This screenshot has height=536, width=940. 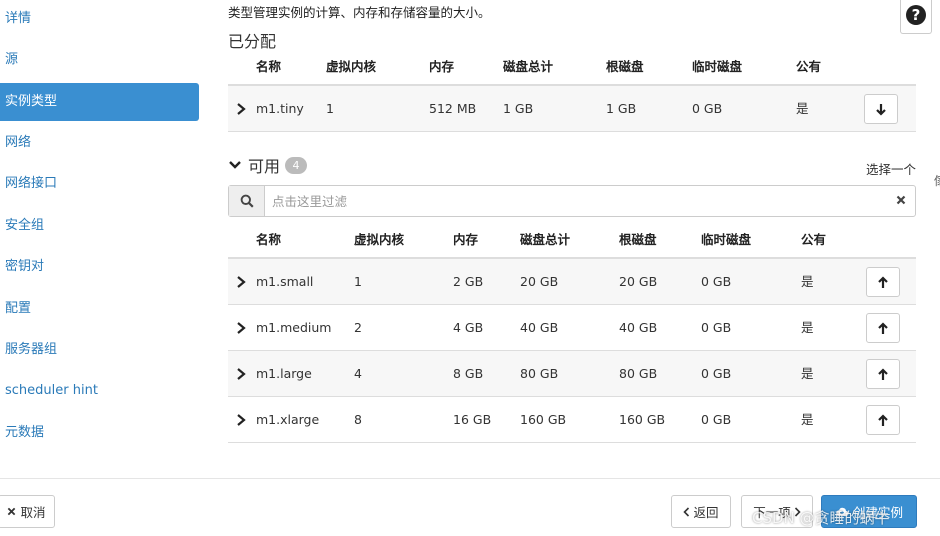 What do you see at coordinates (638, 327) in the screenshot?
I see `flavor-root-disk: 40 GB` at bounding box center [638, 327].